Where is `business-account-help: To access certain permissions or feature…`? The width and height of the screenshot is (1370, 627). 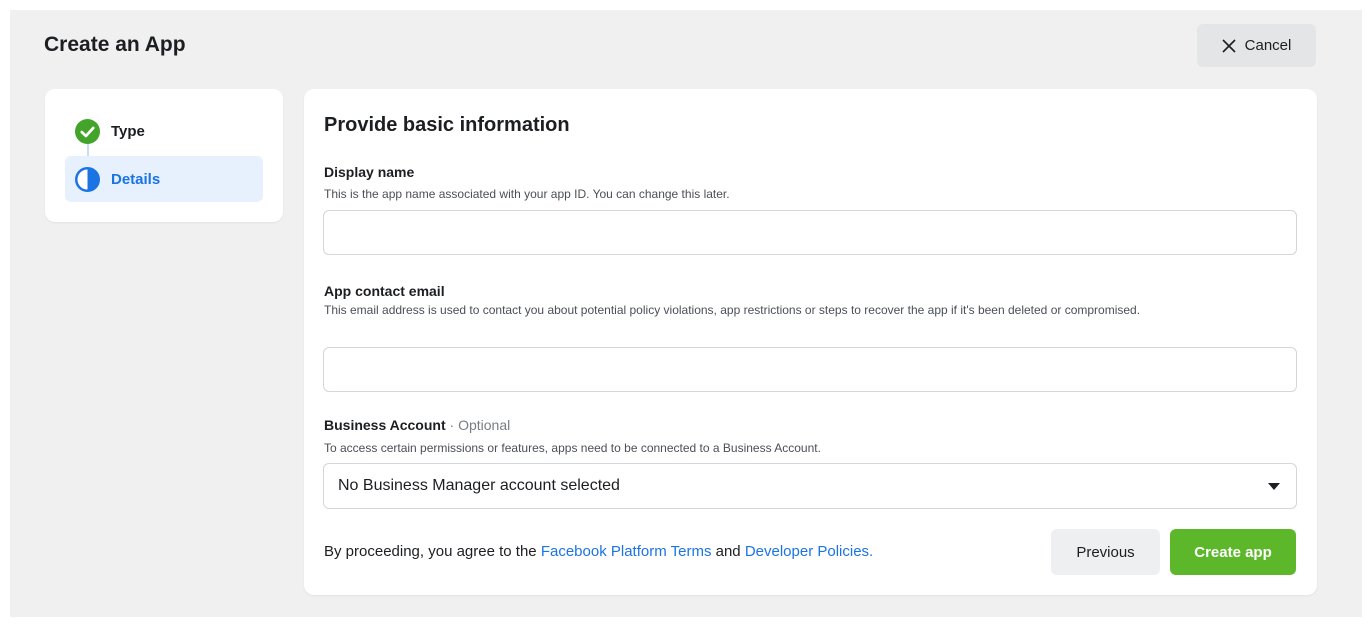
business-account-help: To access certain permissions or feature… is located at coordinates (572, 448).